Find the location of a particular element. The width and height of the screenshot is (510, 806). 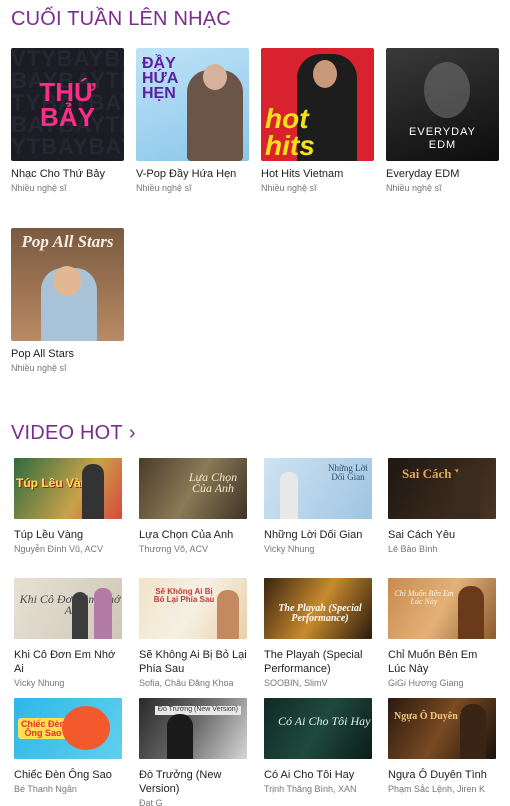

video-card: Sai Cách Yêu Sai Cách Yêu Lê Bảo Bình is located at coordinates (442, 506).